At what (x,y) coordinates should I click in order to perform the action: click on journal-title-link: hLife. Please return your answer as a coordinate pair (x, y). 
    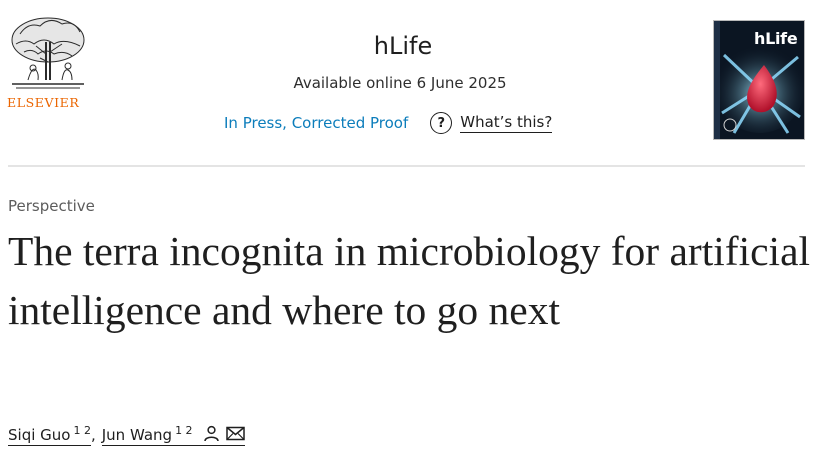
    Looking at the image, I should click on (403, 46).